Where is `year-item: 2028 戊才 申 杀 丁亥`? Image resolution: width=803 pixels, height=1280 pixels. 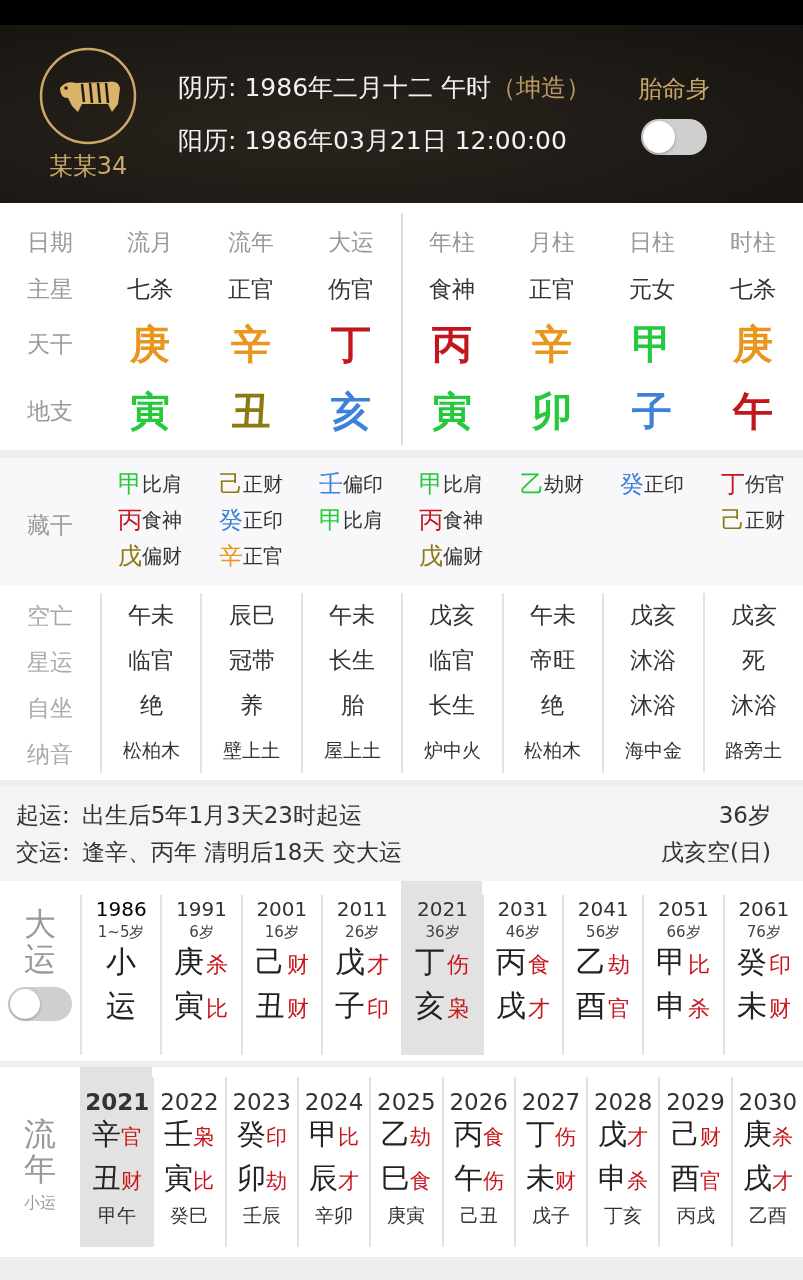 year-item: 2028 戊才 申 杀 丁亥 is located at coordinates (622, 1162).